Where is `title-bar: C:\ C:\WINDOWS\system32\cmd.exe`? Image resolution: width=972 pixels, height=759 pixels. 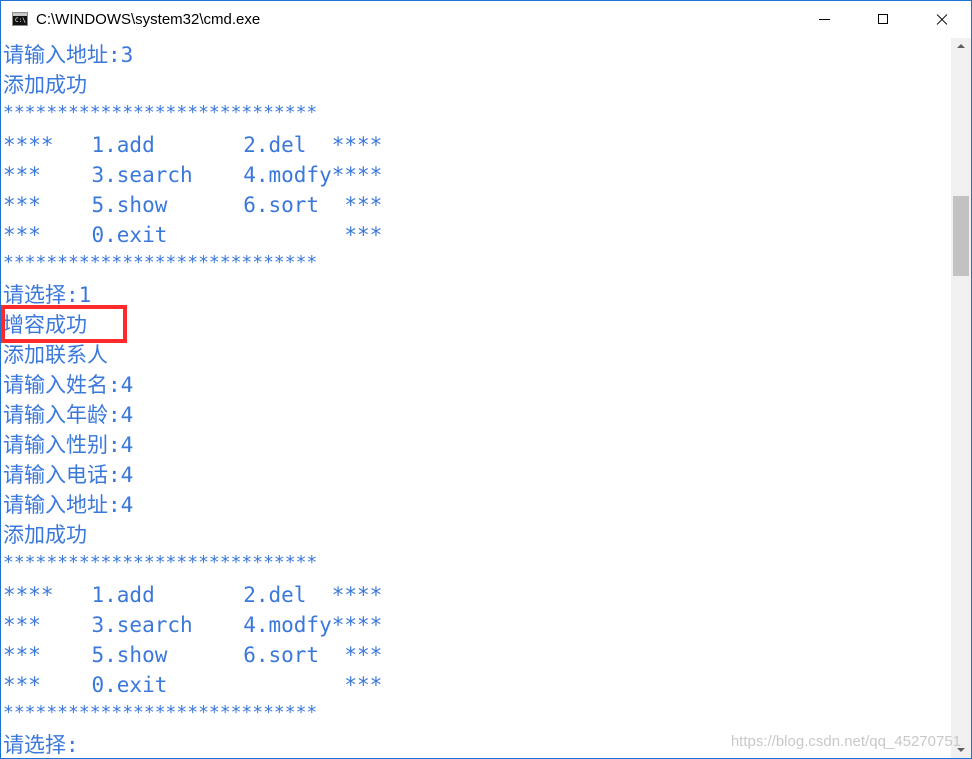 title-bar: C:\ C:\WINDOWS\system32\cmd.exe is located at coordinates (486, 19).